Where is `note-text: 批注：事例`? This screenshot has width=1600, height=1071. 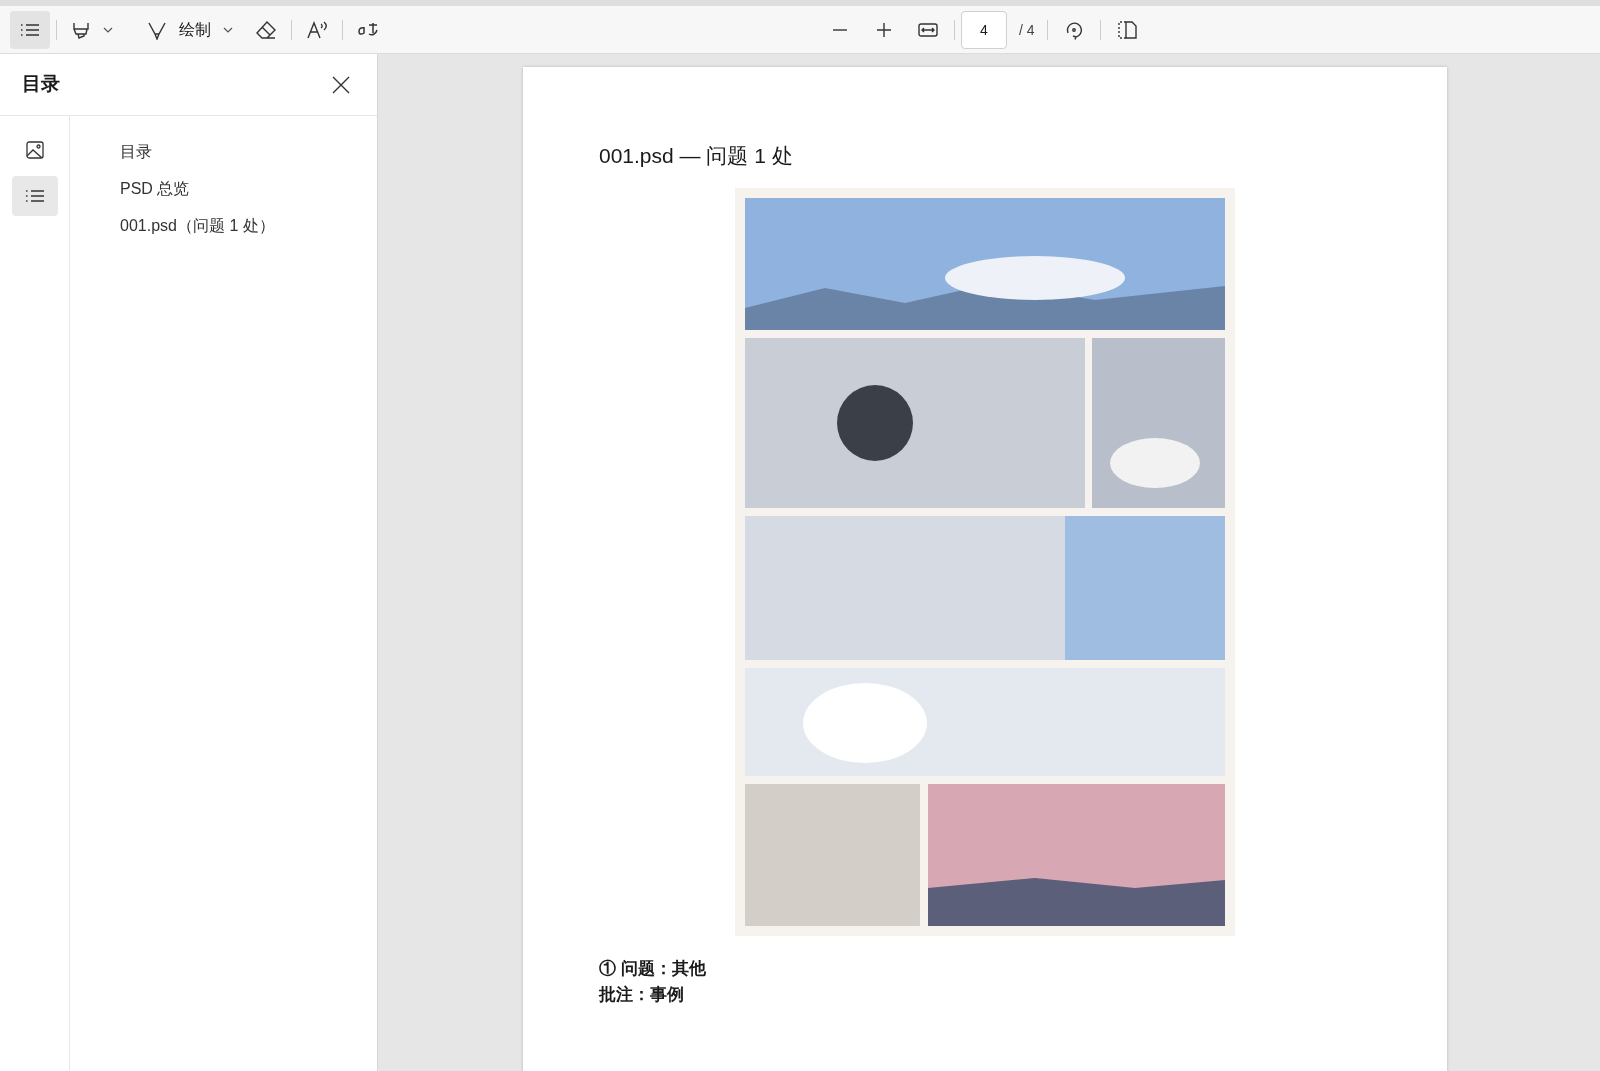
note-text: 批注：事例 is located at coordinates (642, 995).